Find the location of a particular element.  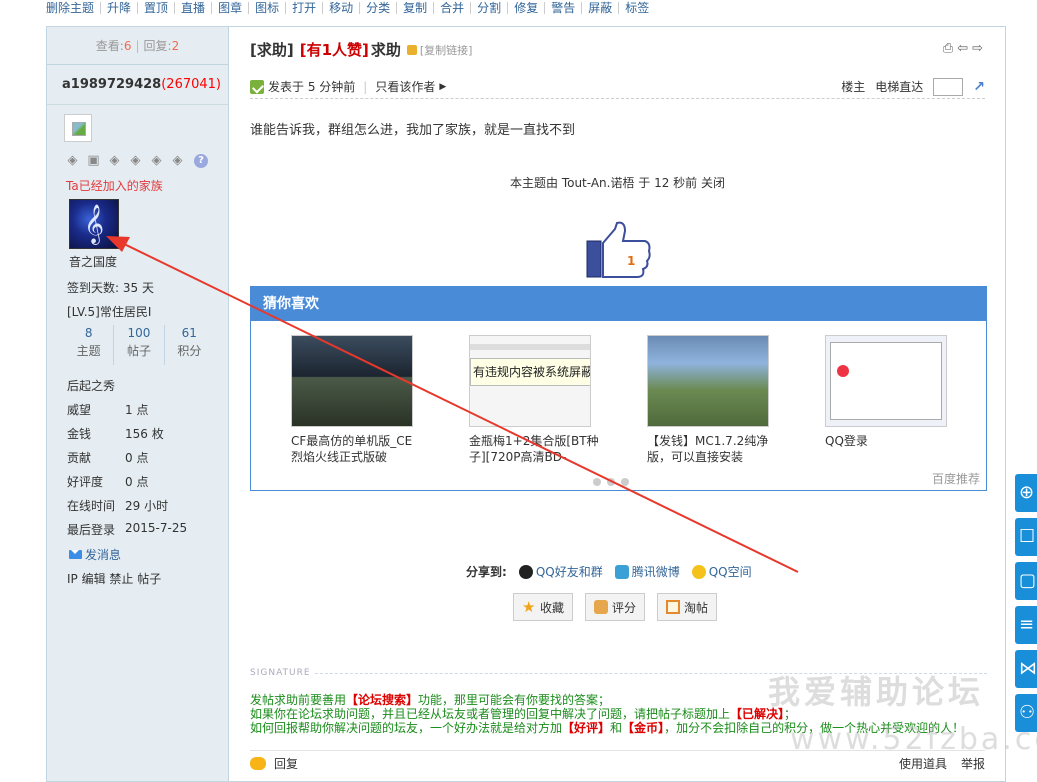

recommend-caption: 金瓶梅1+2集合版[BT种子][720P高清BD- is located at coordinates (534, 449).